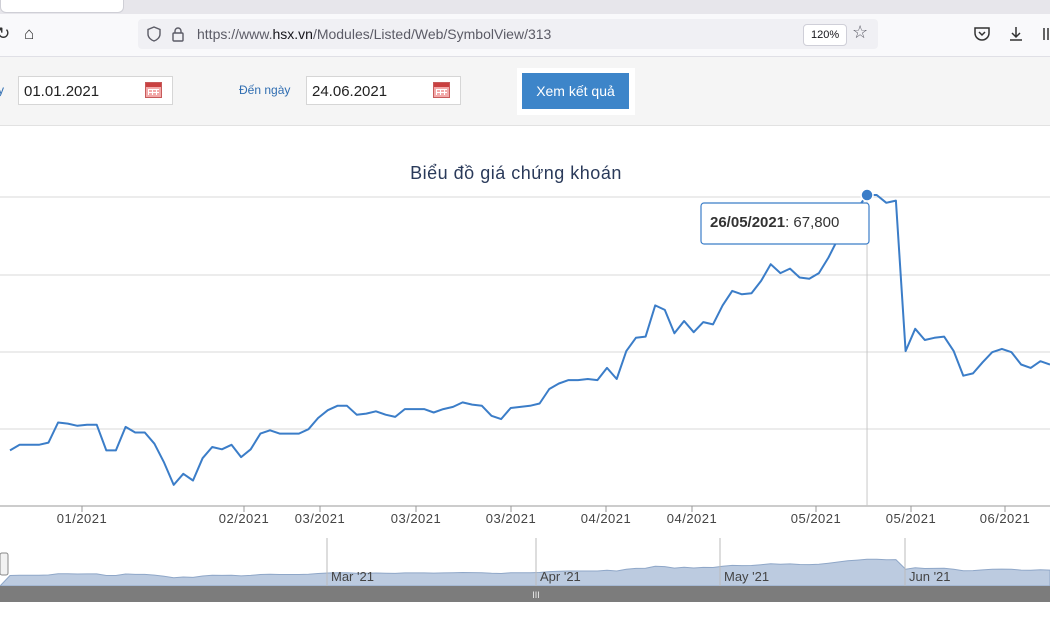  What do you see at coordinates (178, 34) in the screenshot?
I see `lock-icon` at bounding box center [178, 34].